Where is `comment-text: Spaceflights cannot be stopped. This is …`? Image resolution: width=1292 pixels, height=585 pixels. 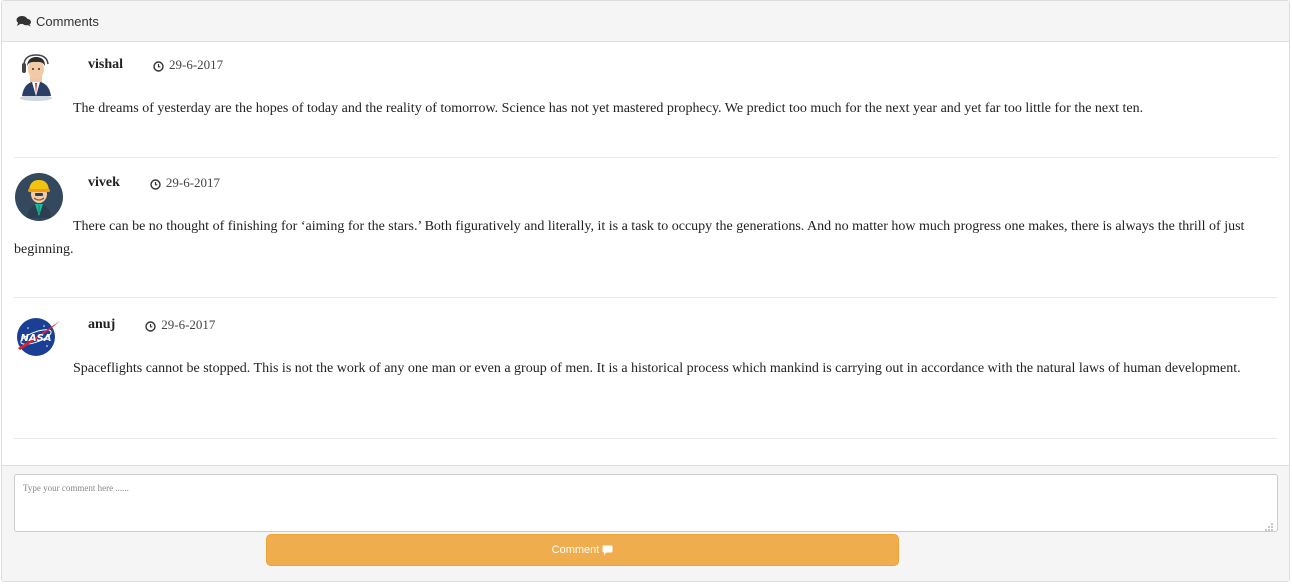
comment-text: Spaceflights cannot be stopped. This is … is located at coordinates (657, 368).